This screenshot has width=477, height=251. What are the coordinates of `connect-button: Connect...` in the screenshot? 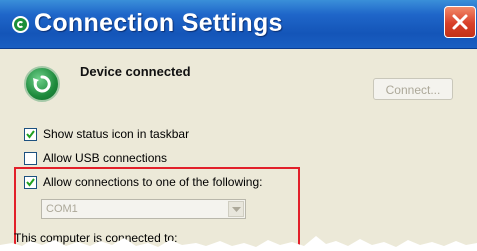 It's located at (413, 89).